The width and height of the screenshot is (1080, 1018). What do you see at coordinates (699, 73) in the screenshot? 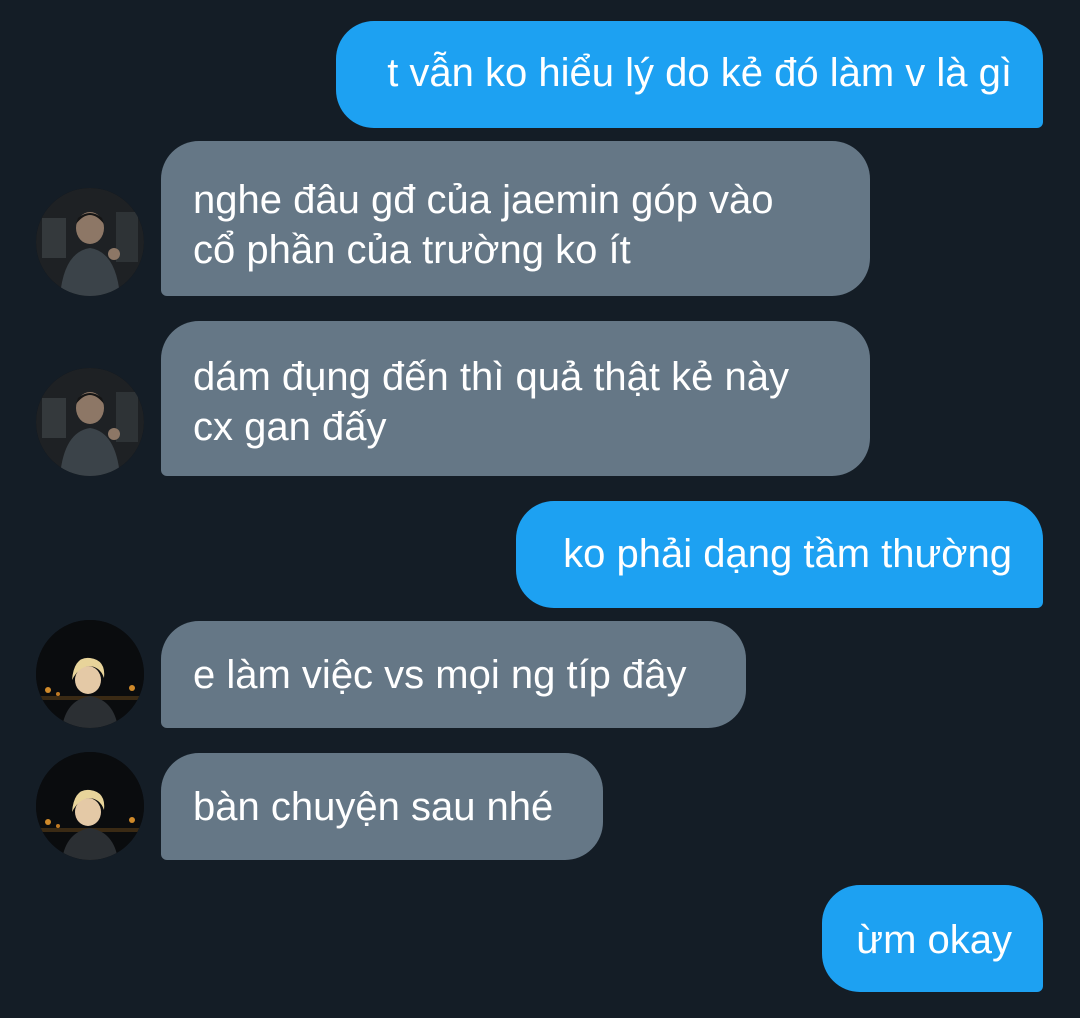
I see `message-text: t vẫn ko hiểu lý do kẻ đó làm v là gì` at bounding box center [699, 73].